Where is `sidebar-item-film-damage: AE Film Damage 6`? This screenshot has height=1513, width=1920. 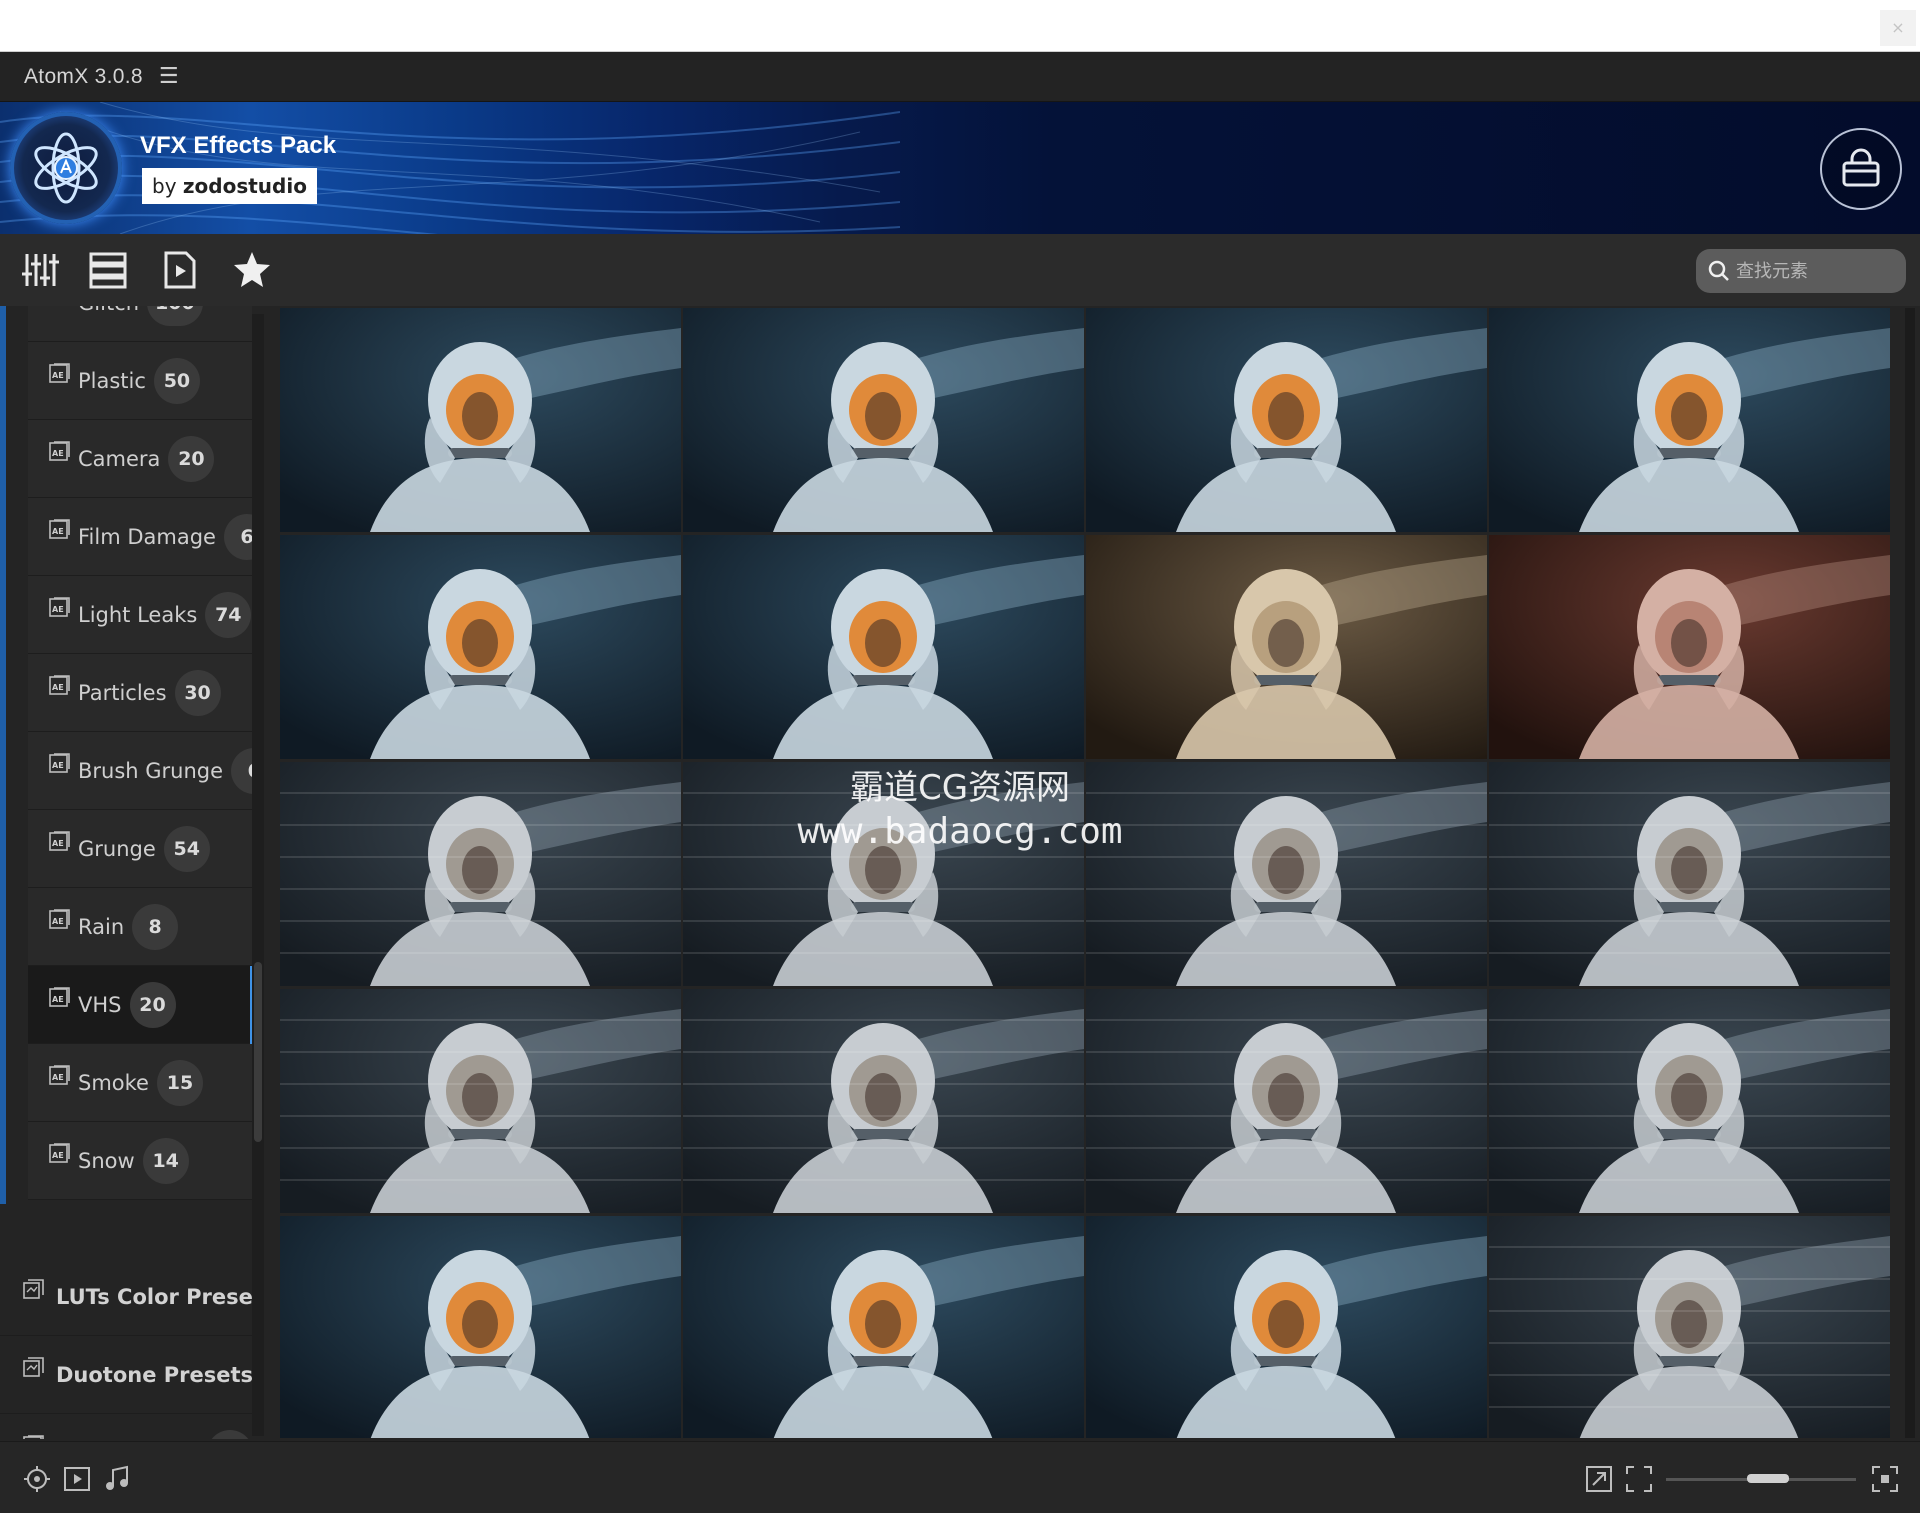
sidebar-item-film-damage: AE Film Damage 6 is located at coordinates (146, 537).